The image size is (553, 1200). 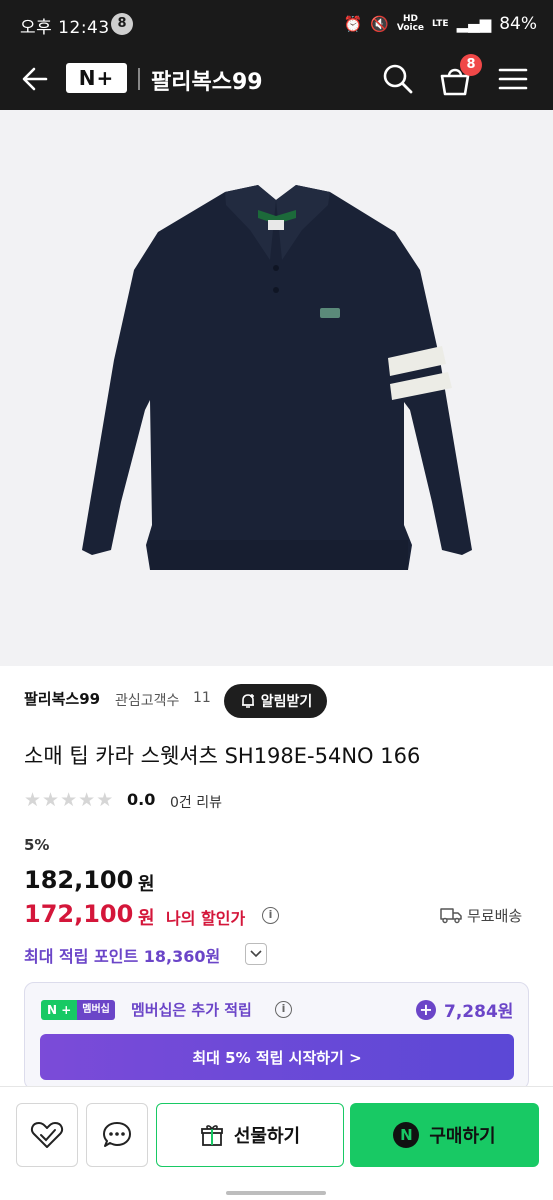 I want to click on star-rating: ★ ★ ★ ★ ★, so click(x=68, y=800).